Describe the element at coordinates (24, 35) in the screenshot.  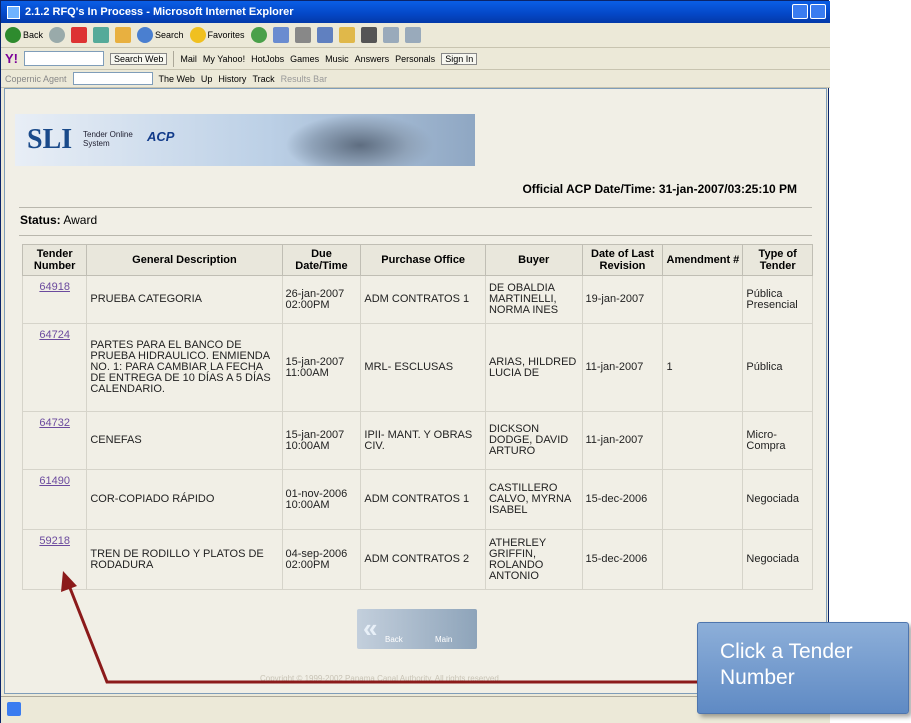
I see `back-button: Back` at that location.